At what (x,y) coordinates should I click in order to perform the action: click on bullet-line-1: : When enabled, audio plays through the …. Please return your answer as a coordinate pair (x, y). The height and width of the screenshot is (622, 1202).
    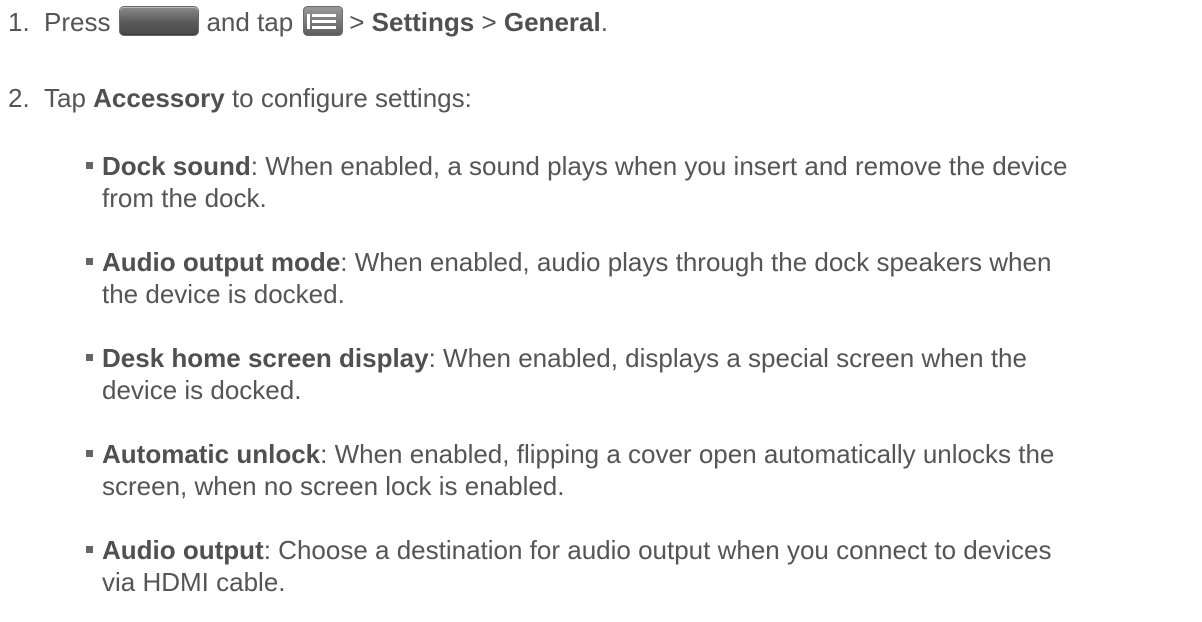
    Looking at the image, I should click on (696, 262).